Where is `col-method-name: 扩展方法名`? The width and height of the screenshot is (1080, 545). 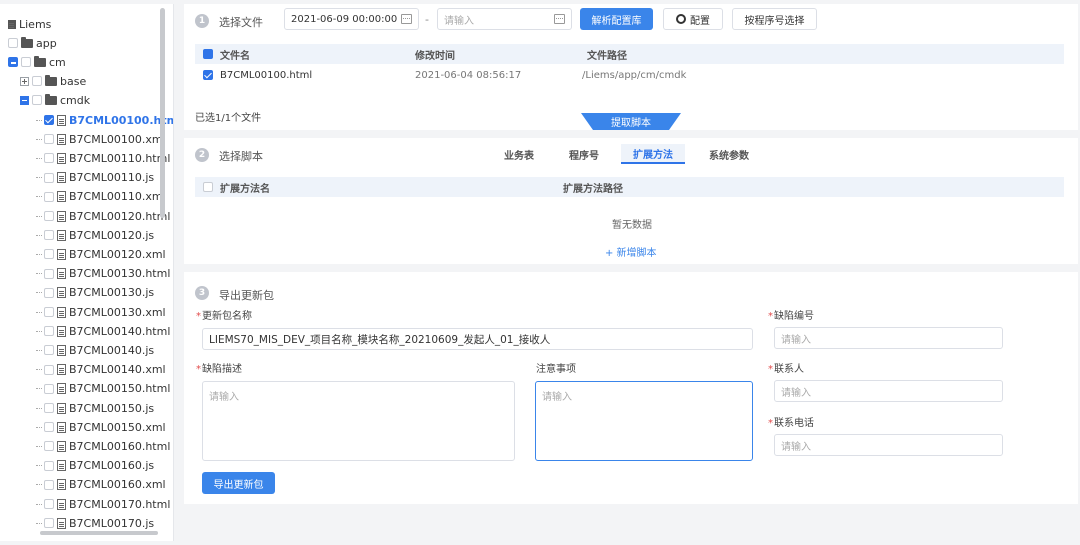
col-method-name: 扩展方法名 is located at coordinates (391, 187).